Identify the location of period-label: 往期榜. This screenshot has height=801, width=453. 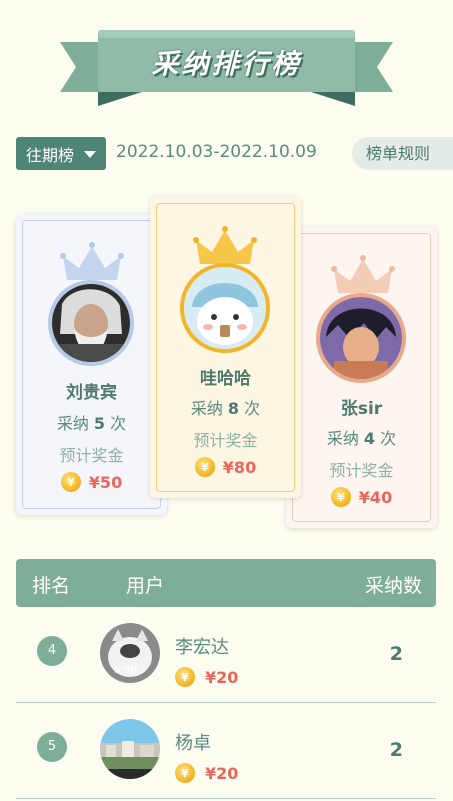
(49, 155).